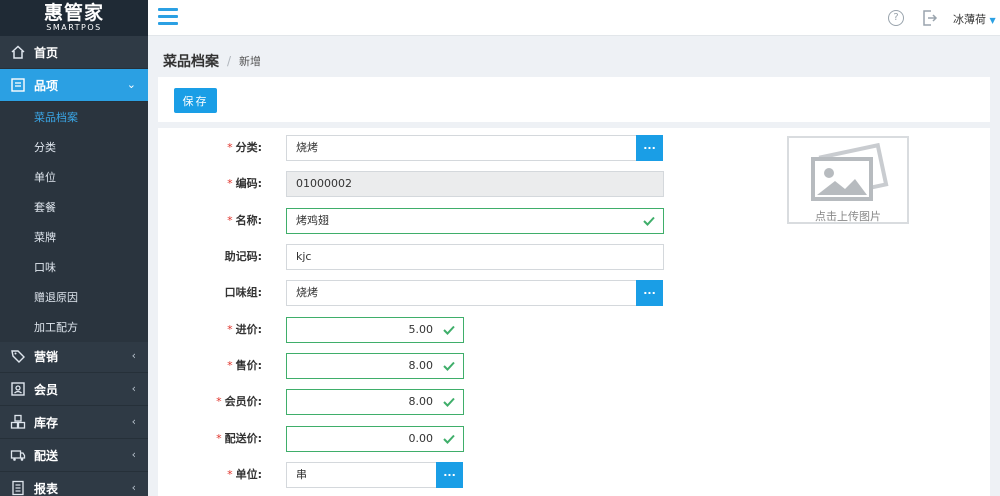 This screenshot has height=496, width=1000. I want to click on sidebar-item-label: 会员, so click(46, 389).